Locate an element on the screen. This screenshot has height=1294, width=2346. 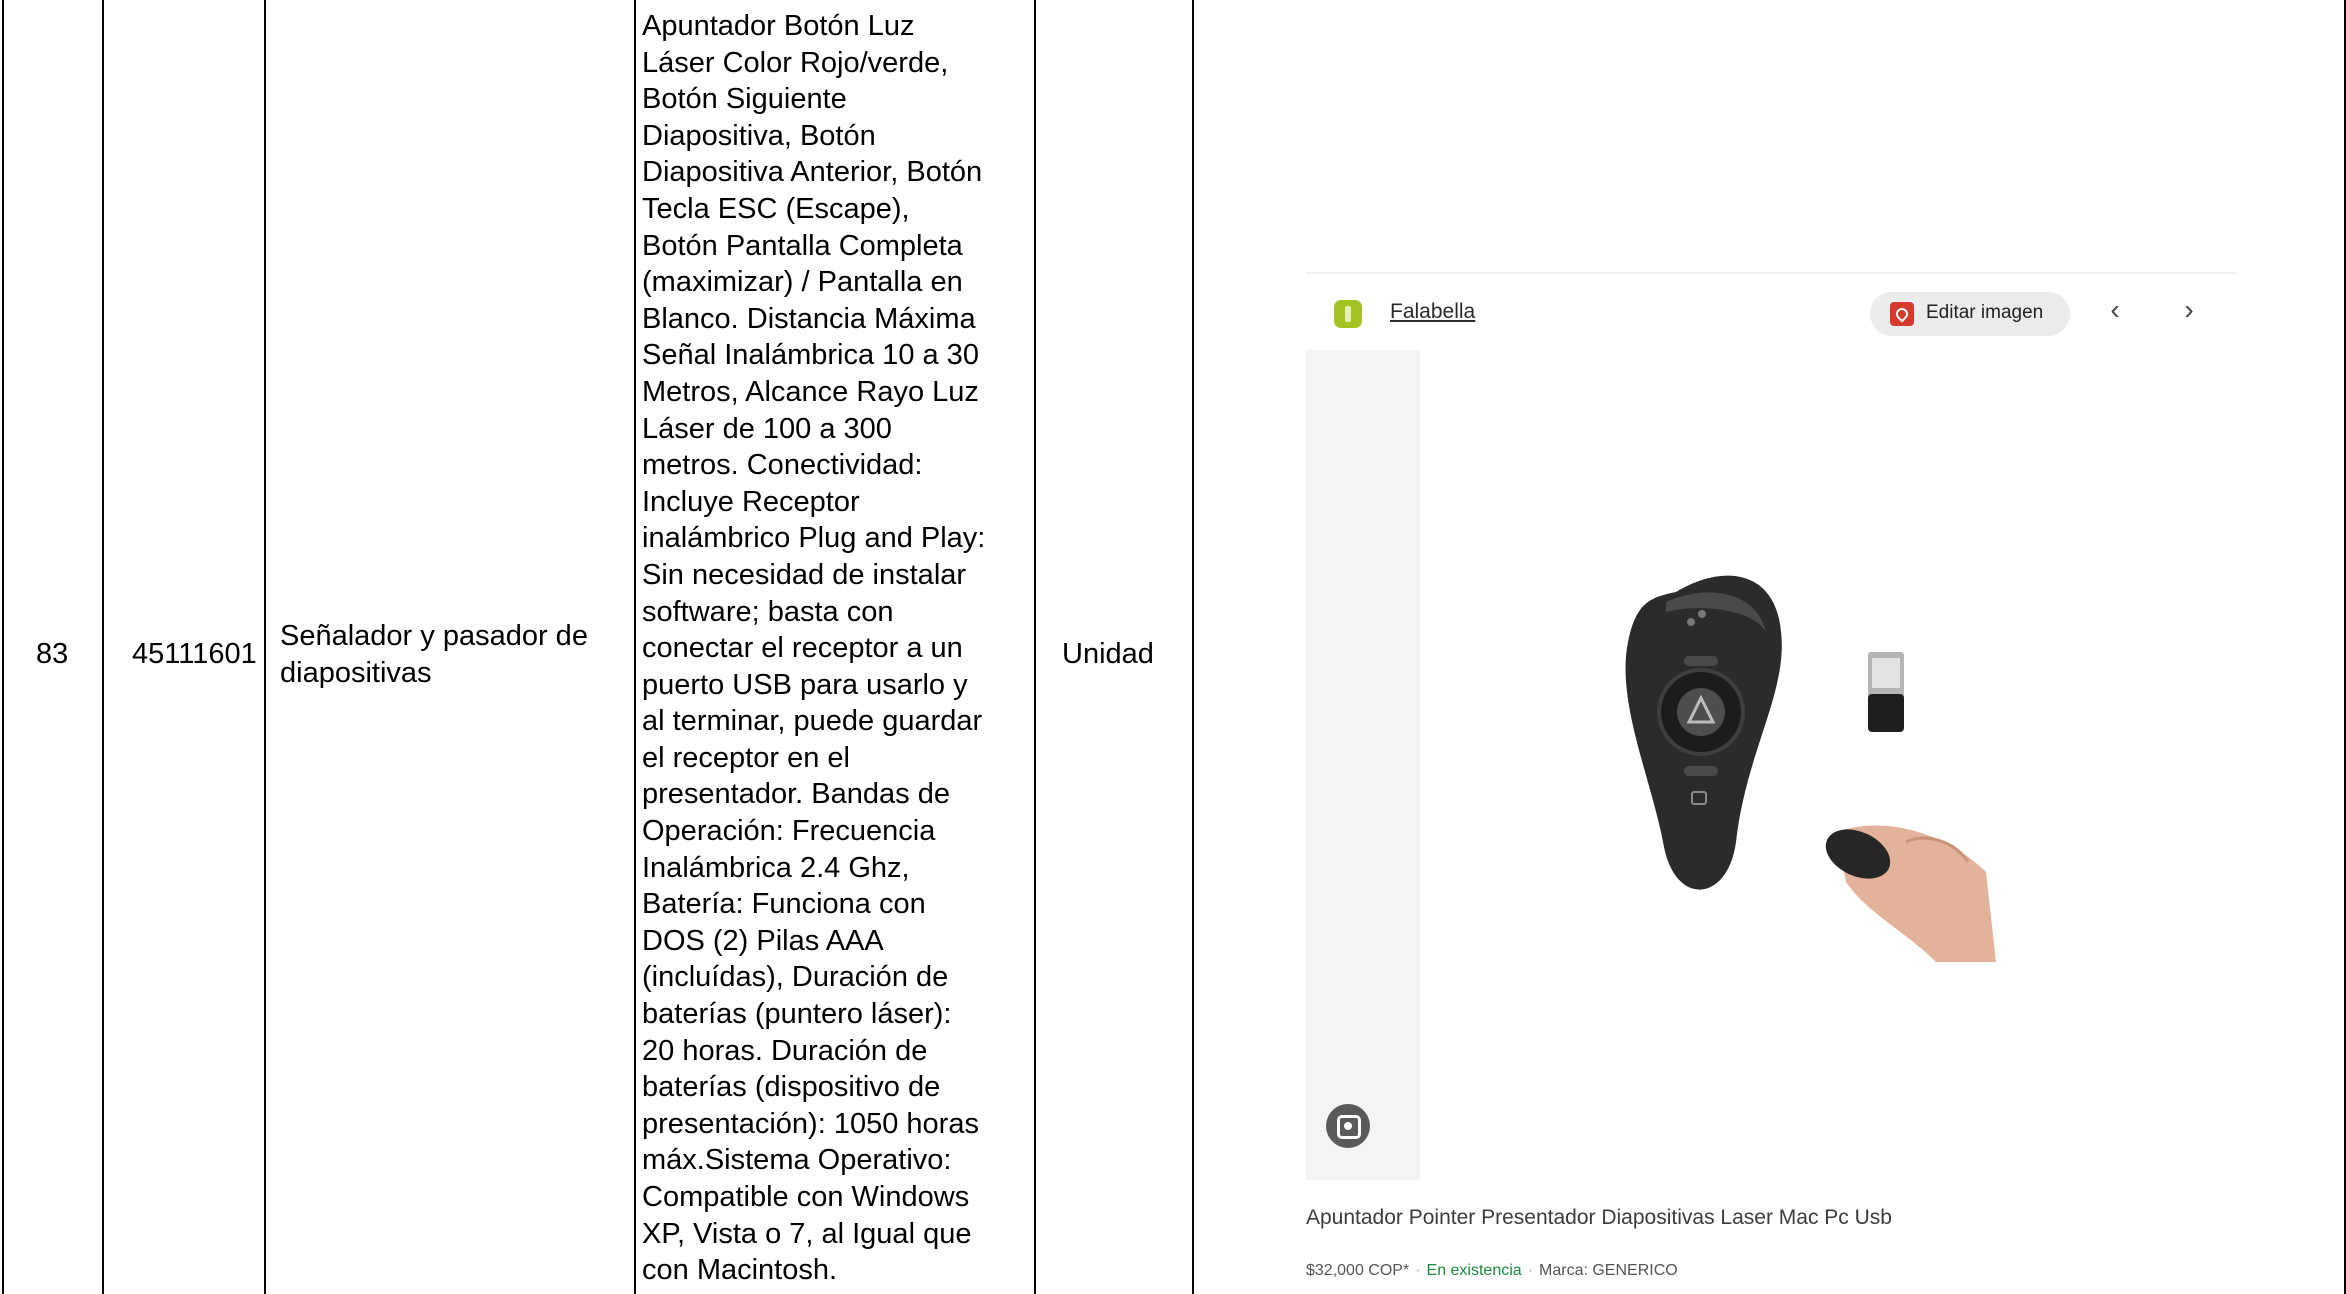
falabella-icon is located at coordinates (1348, 314).